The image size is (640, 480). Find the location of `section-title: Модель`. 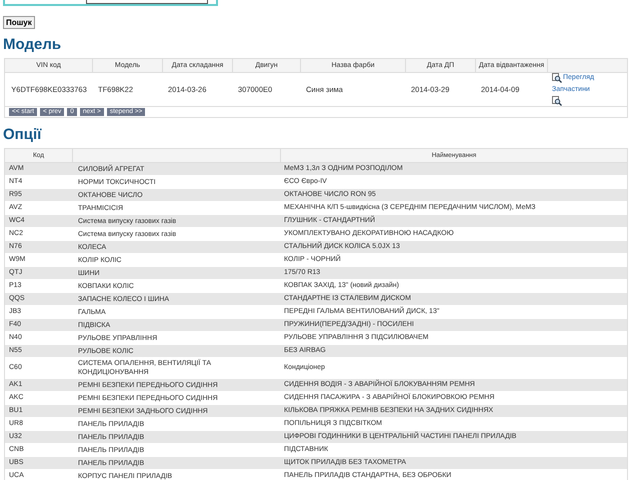

section-title: Модель is located at coordinates (32, 45).